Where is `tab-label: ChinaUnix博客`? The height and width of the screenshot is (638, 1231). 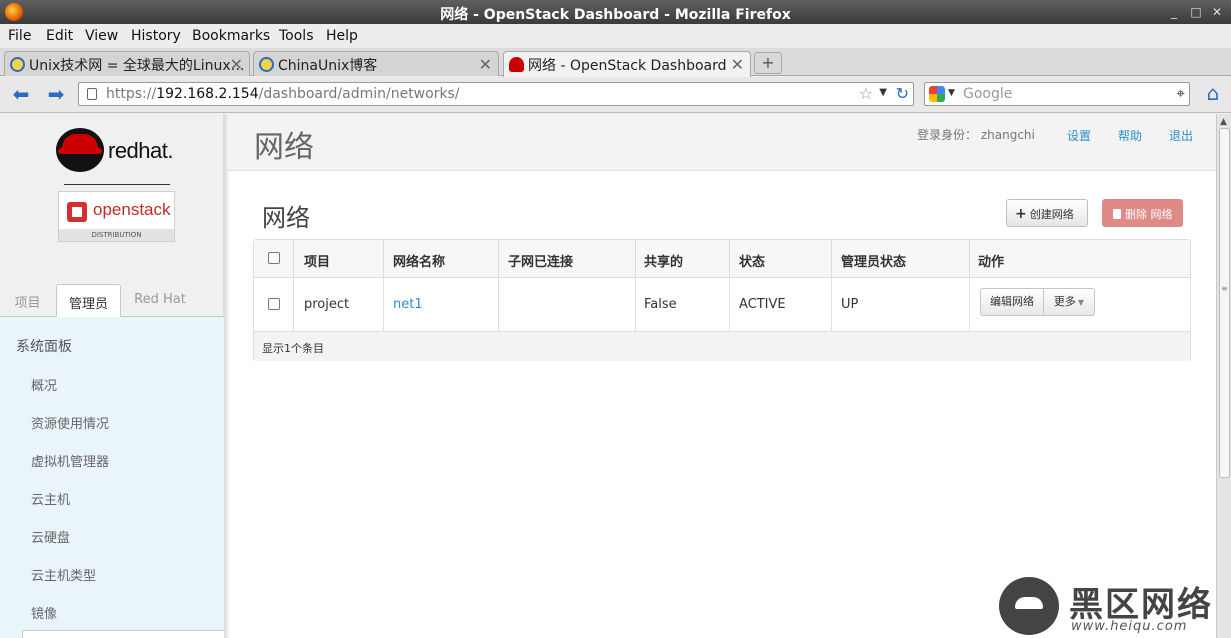 tab-label: ChinaUnix博客 is located at coordinates (328, 66).